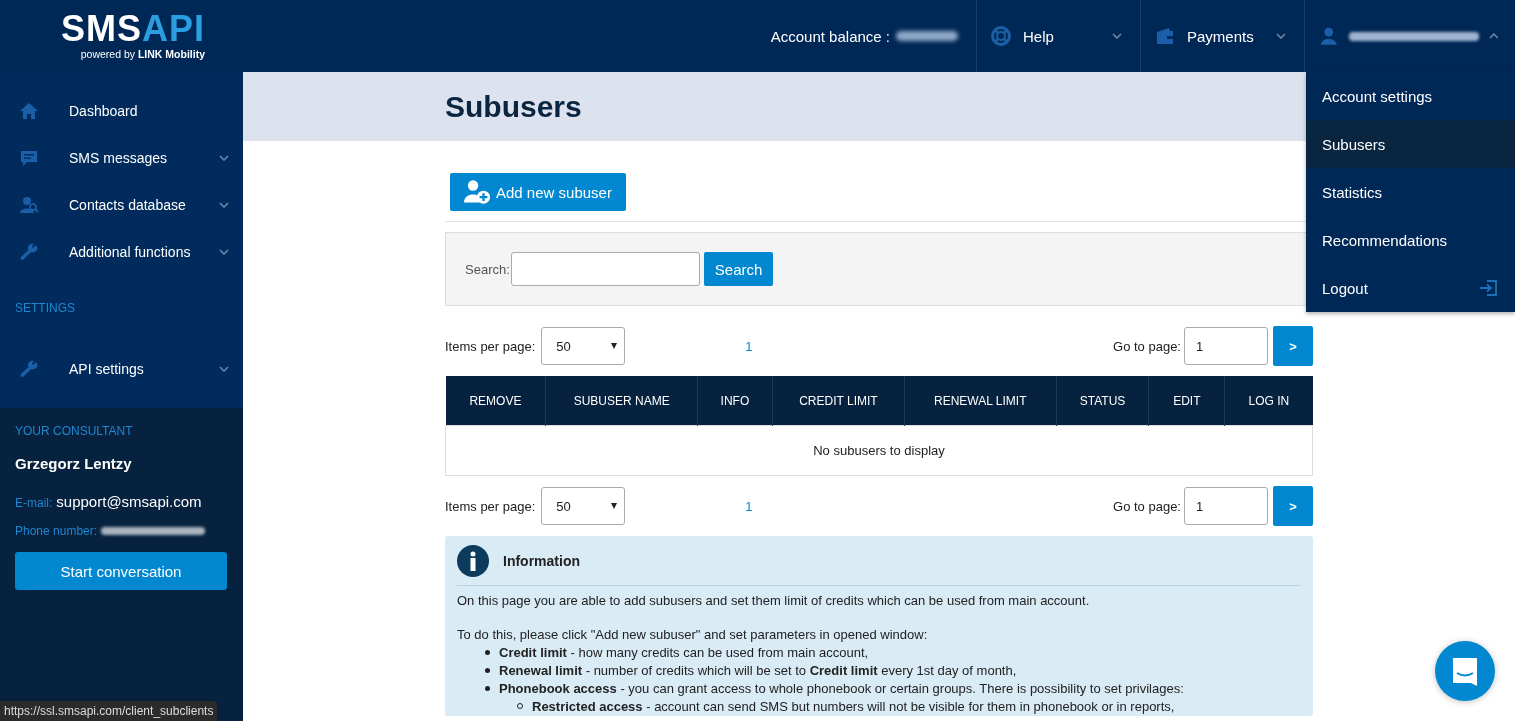 The image size is (1515, 721). I want to click on list-item-text: Renewal limit - number of credits which will be set to Credit limit every 1st day of month,, so click(758, 671).